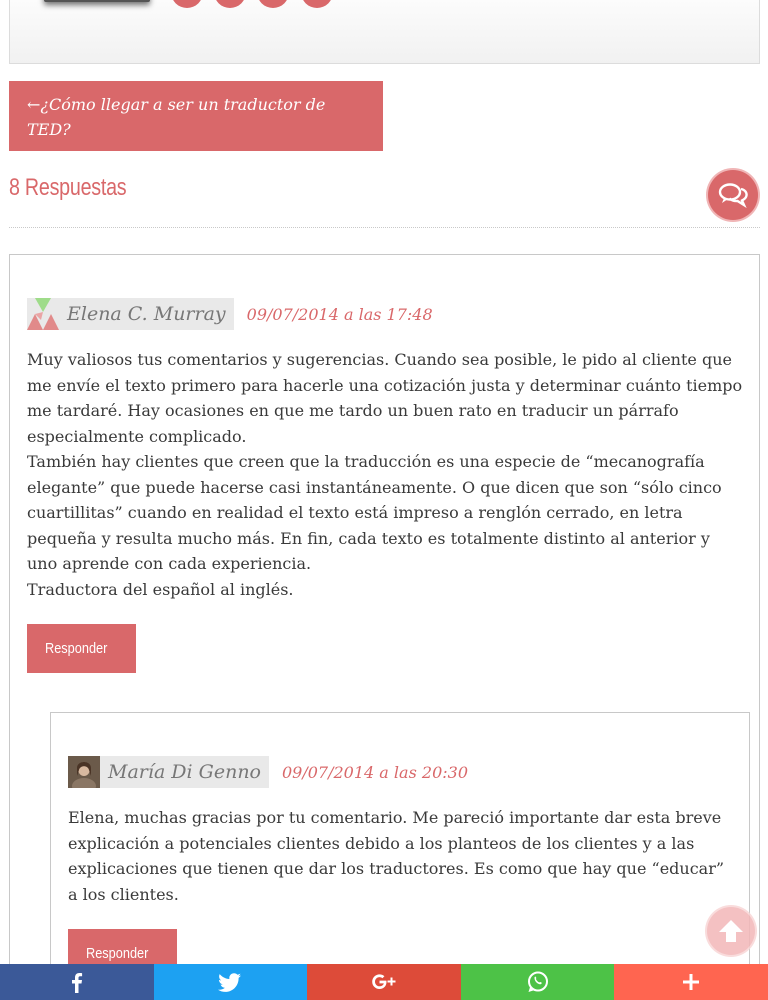 The image size is (768, 1000). What do you see at coordinates (176, 117) in the screenshot?
I see `previous-post-title: ¿Cómo llegar a ser un traductor de TED?` at bounding box center [176, 117].